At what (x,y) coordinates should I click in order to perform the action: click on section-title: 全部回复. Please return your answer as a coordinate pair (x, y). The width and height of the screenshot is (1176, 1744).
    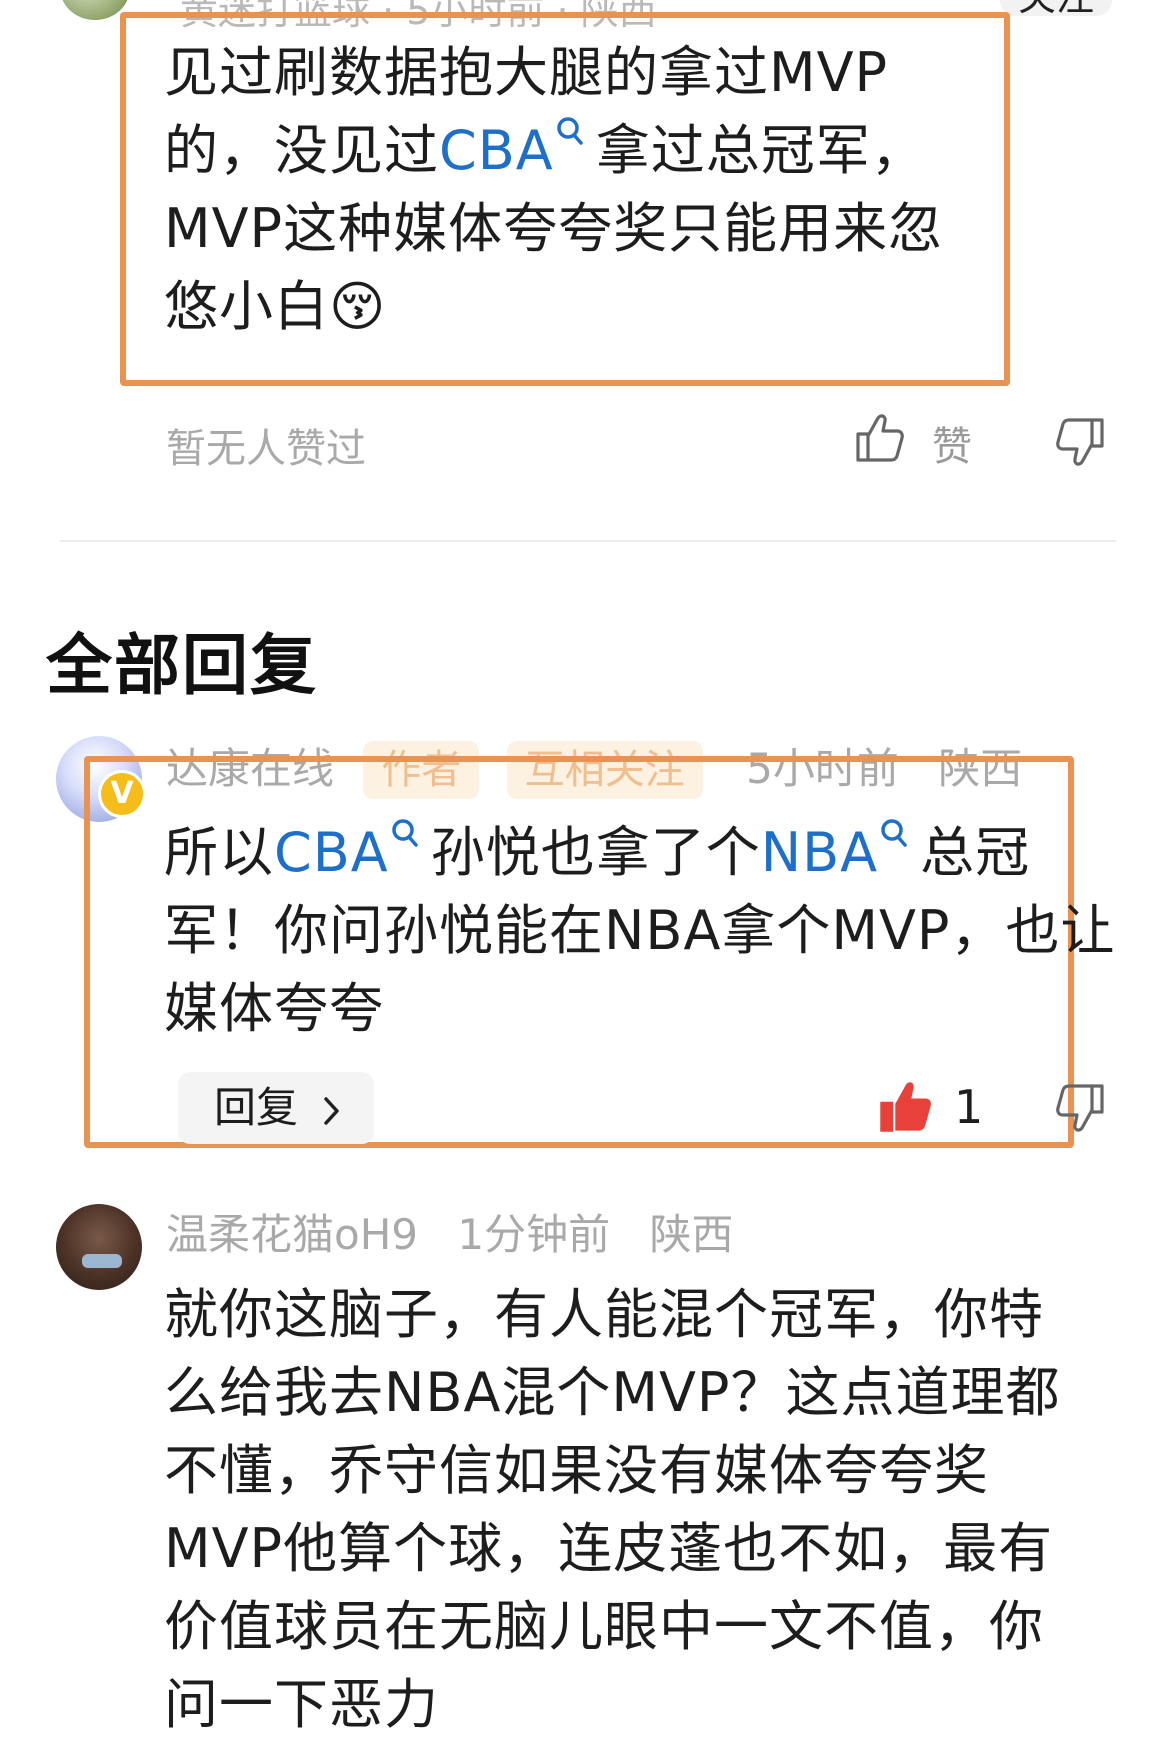
    Looking at the image, I should click on (182, 665).